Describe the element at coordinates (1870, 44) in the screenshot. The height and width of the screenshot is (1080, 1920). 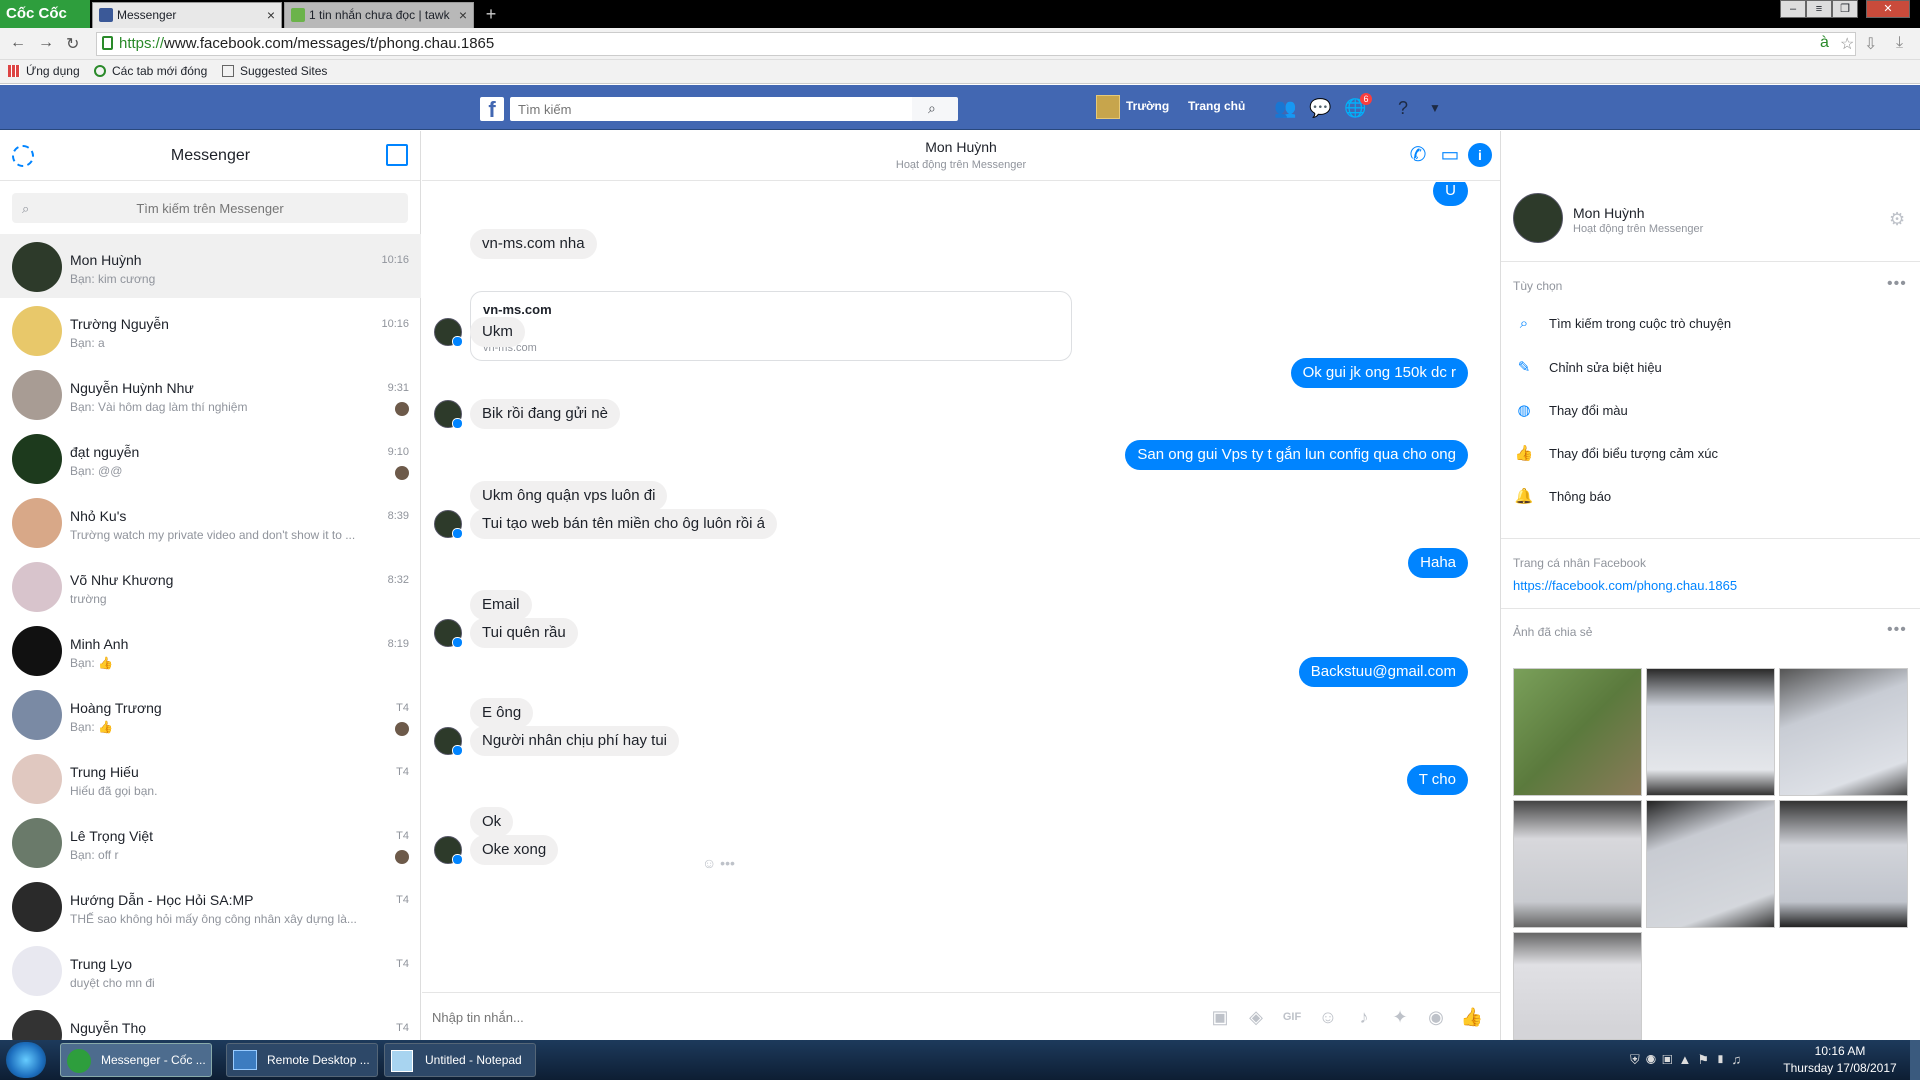
I see `download-icon: ⇩` at that location.